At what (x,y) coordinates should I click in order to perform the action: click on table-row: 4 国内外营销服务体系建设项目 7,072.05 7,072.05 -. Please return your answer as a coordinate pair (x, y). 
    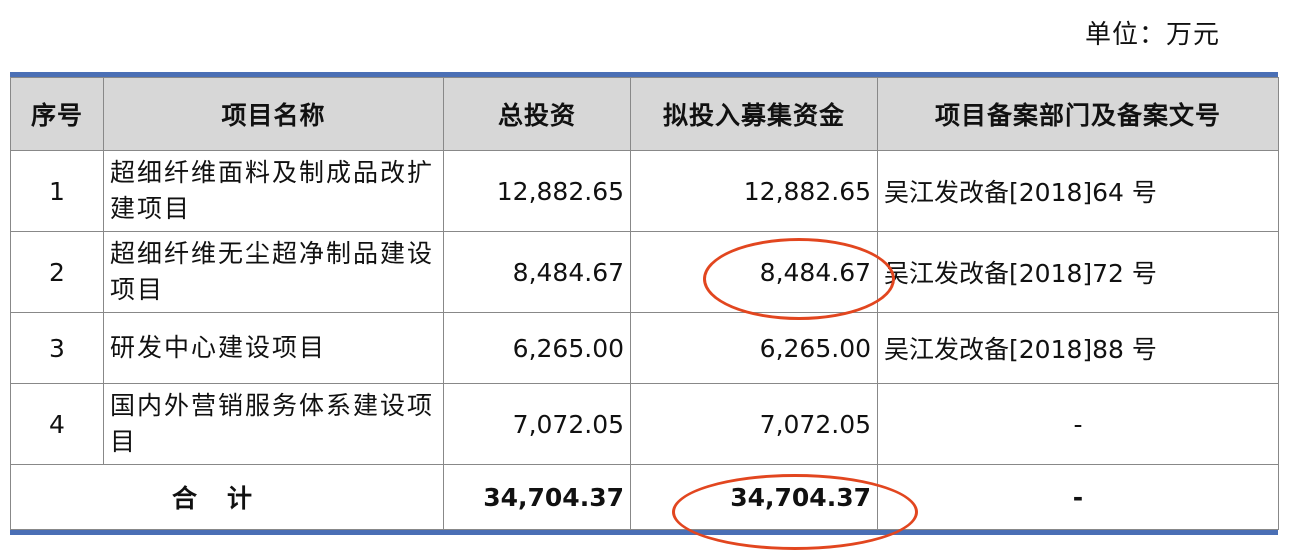
    Looking at the image, I should click on (644, 424).